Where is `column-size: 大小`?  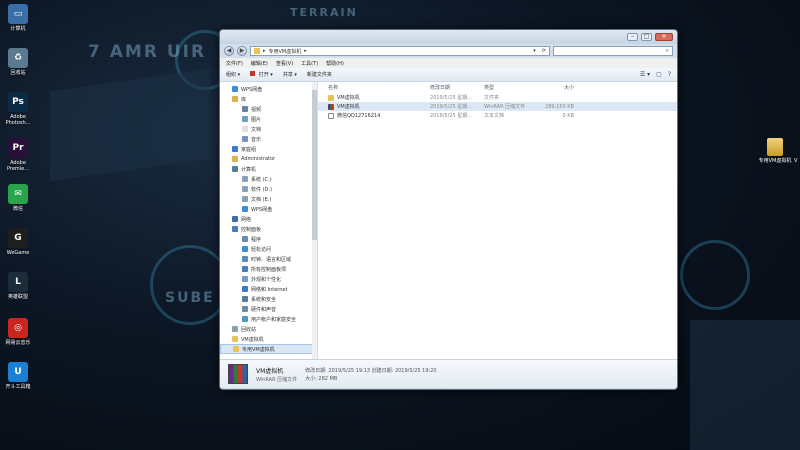 column-size: 大小 is located at coordinates (554, 87).